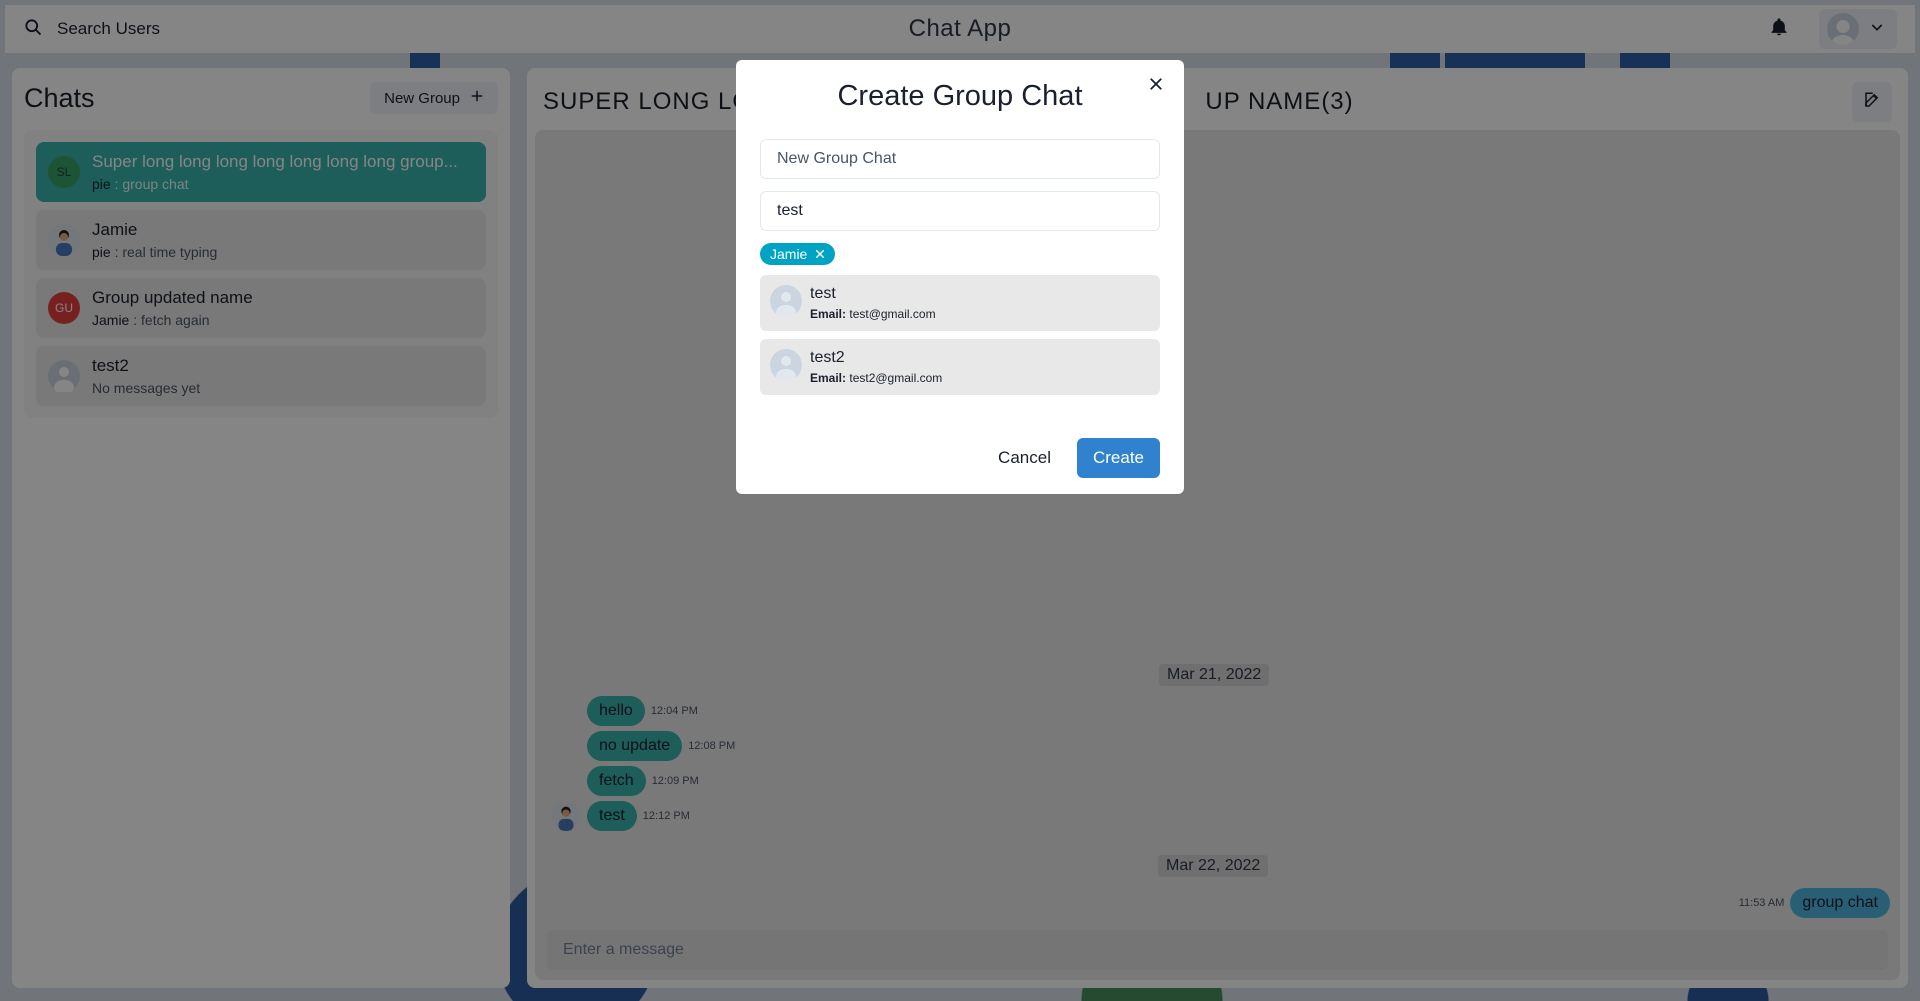 The image size is (1920, 1001). I want to click on add-users-input, so click(960, 211).